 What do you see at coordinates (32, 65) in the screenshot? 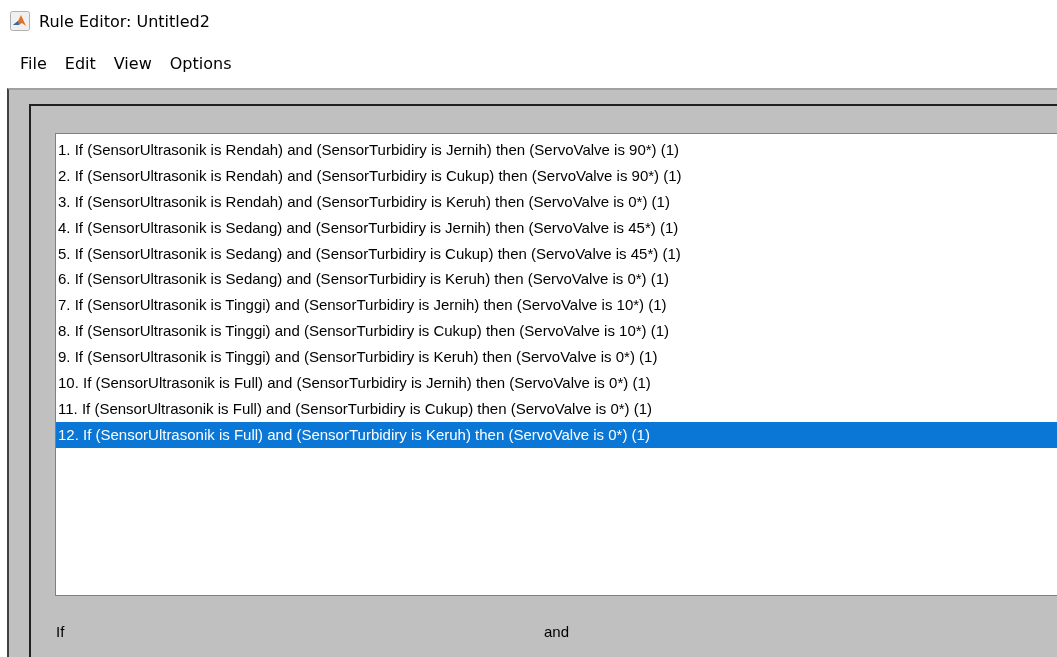
I see `menu-item: File` at bounding box center [32, 65].